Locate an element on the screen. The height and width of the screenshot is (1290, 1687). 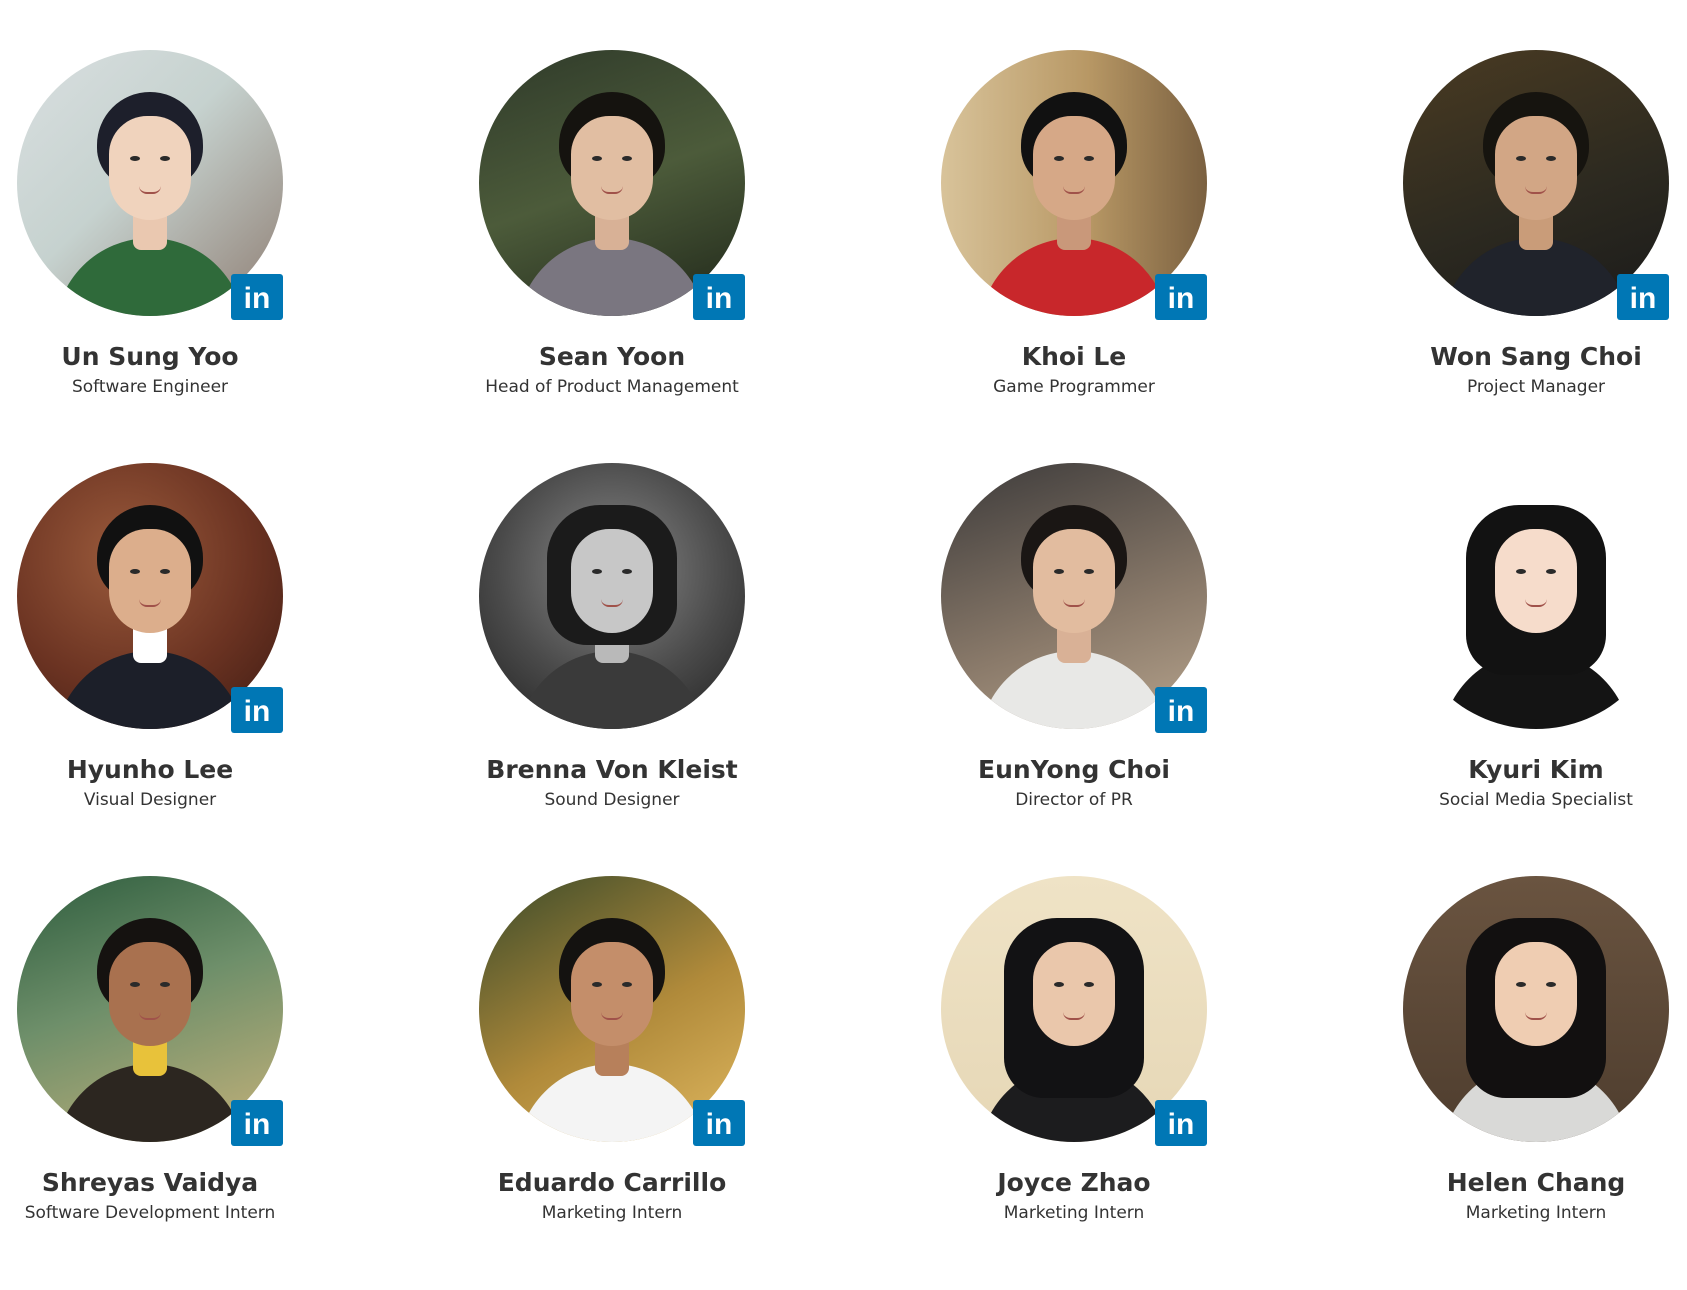
member-name: Khoi Le is located at coordinates (1074, 356).